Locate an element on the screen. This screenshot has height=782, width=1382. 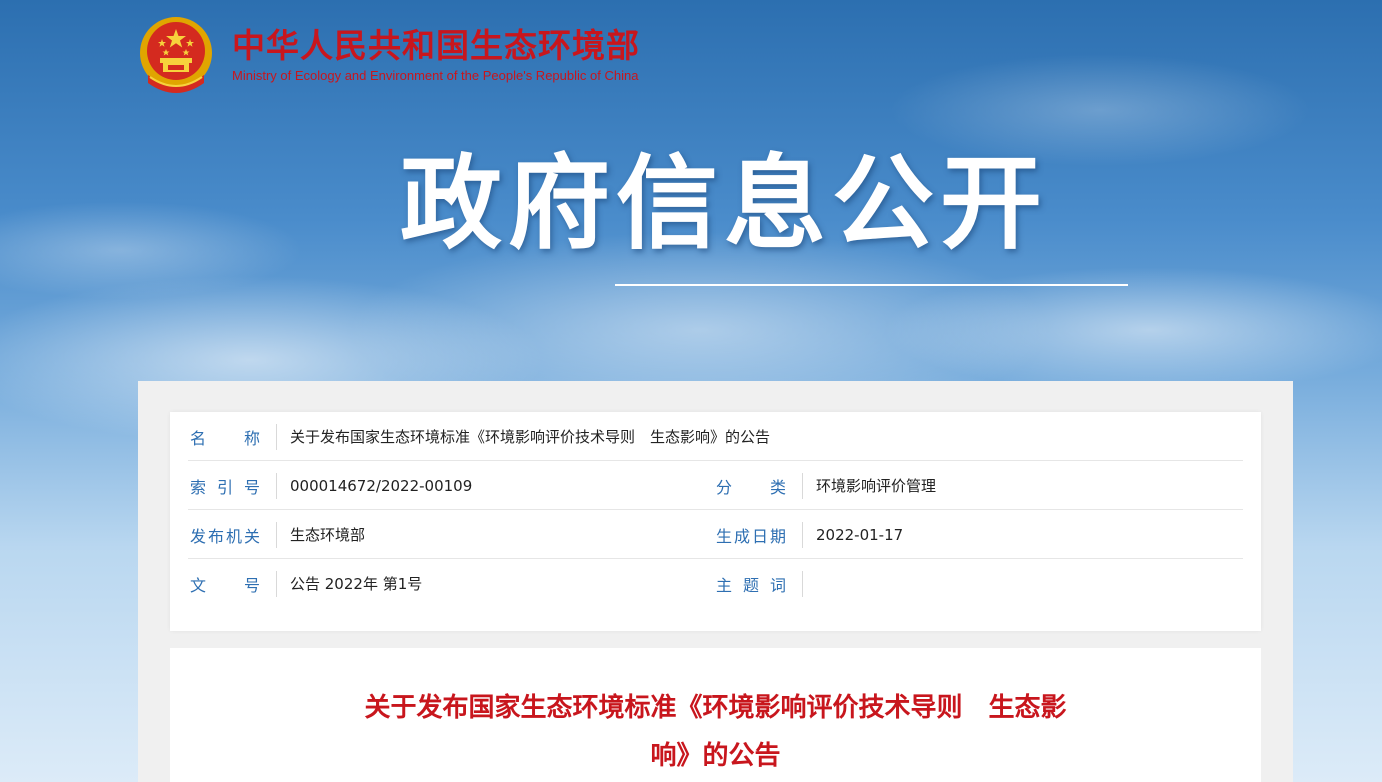
category-label: 分类 is located at coordinates (751, 487).